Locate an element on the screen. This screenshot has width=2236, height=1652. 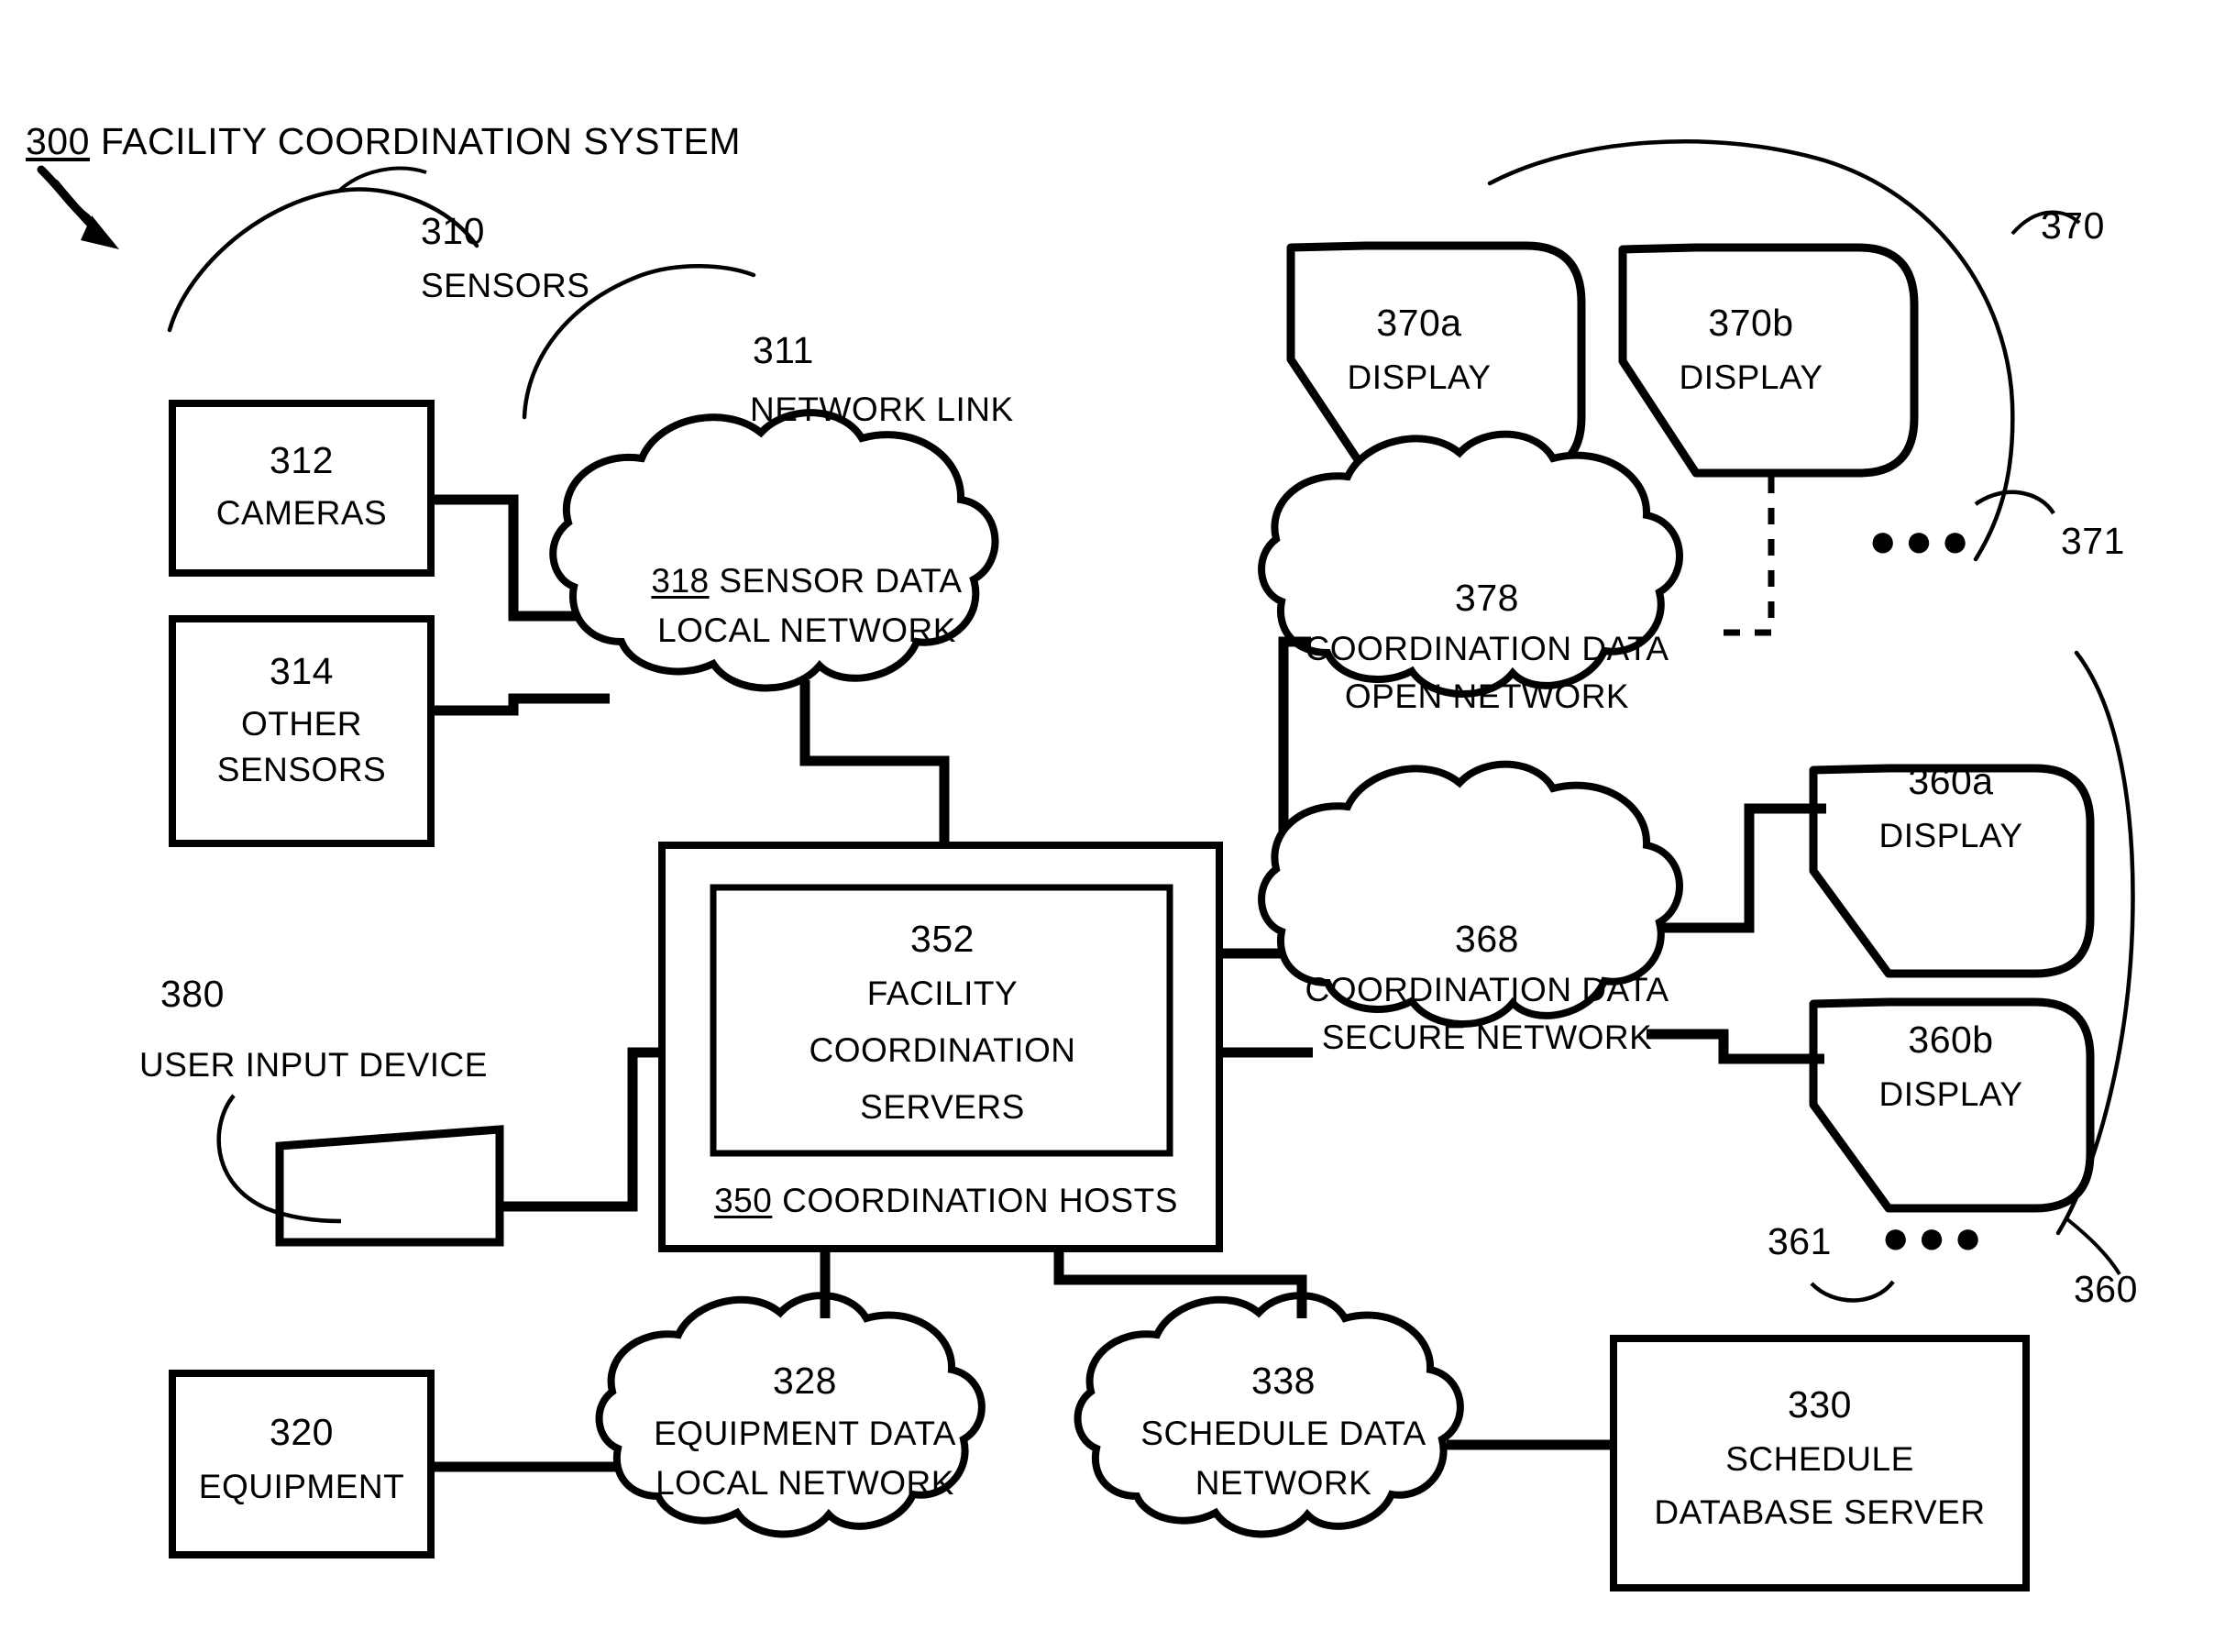
user-input-device-ref: 380 is located at coordinates (192, 994).